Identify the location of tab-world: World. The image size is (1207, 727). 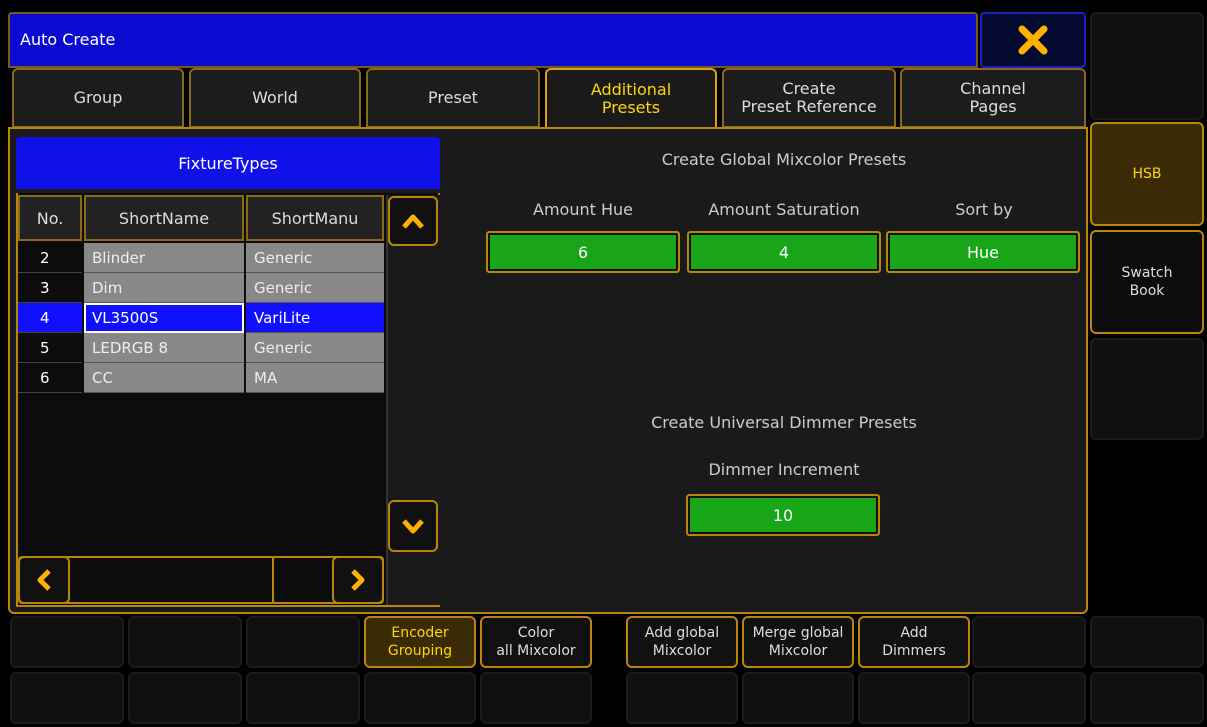
(275, 98).